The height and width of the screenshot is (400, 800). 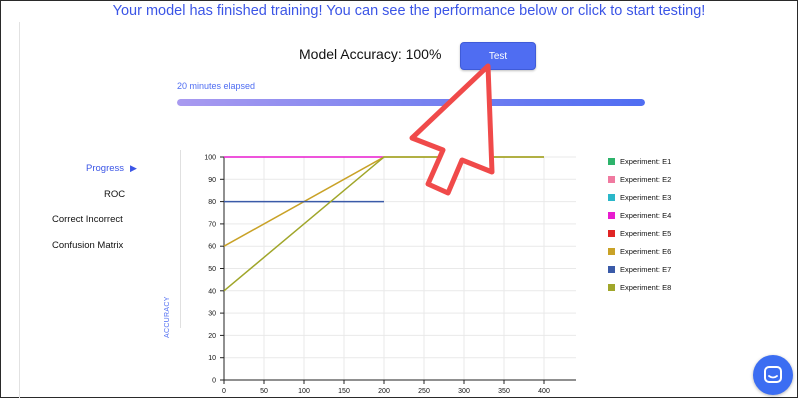 What do you see at coordinates (452, 129) in the screenshot?
I see `pointer-arrow-icon` at bounding box center [452, 129].